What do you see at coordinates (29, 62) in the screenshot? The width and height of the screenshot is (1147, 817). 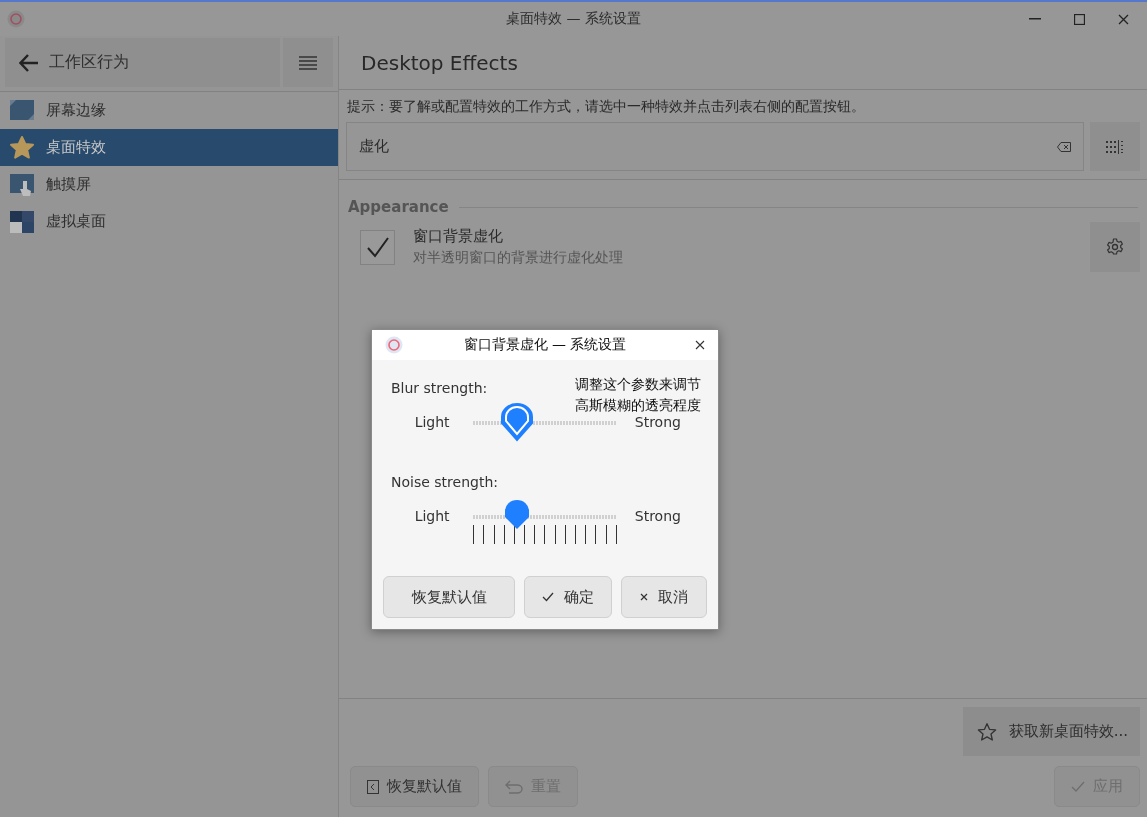 I see `back-arrow-icon` at bounding box center [29, 62].